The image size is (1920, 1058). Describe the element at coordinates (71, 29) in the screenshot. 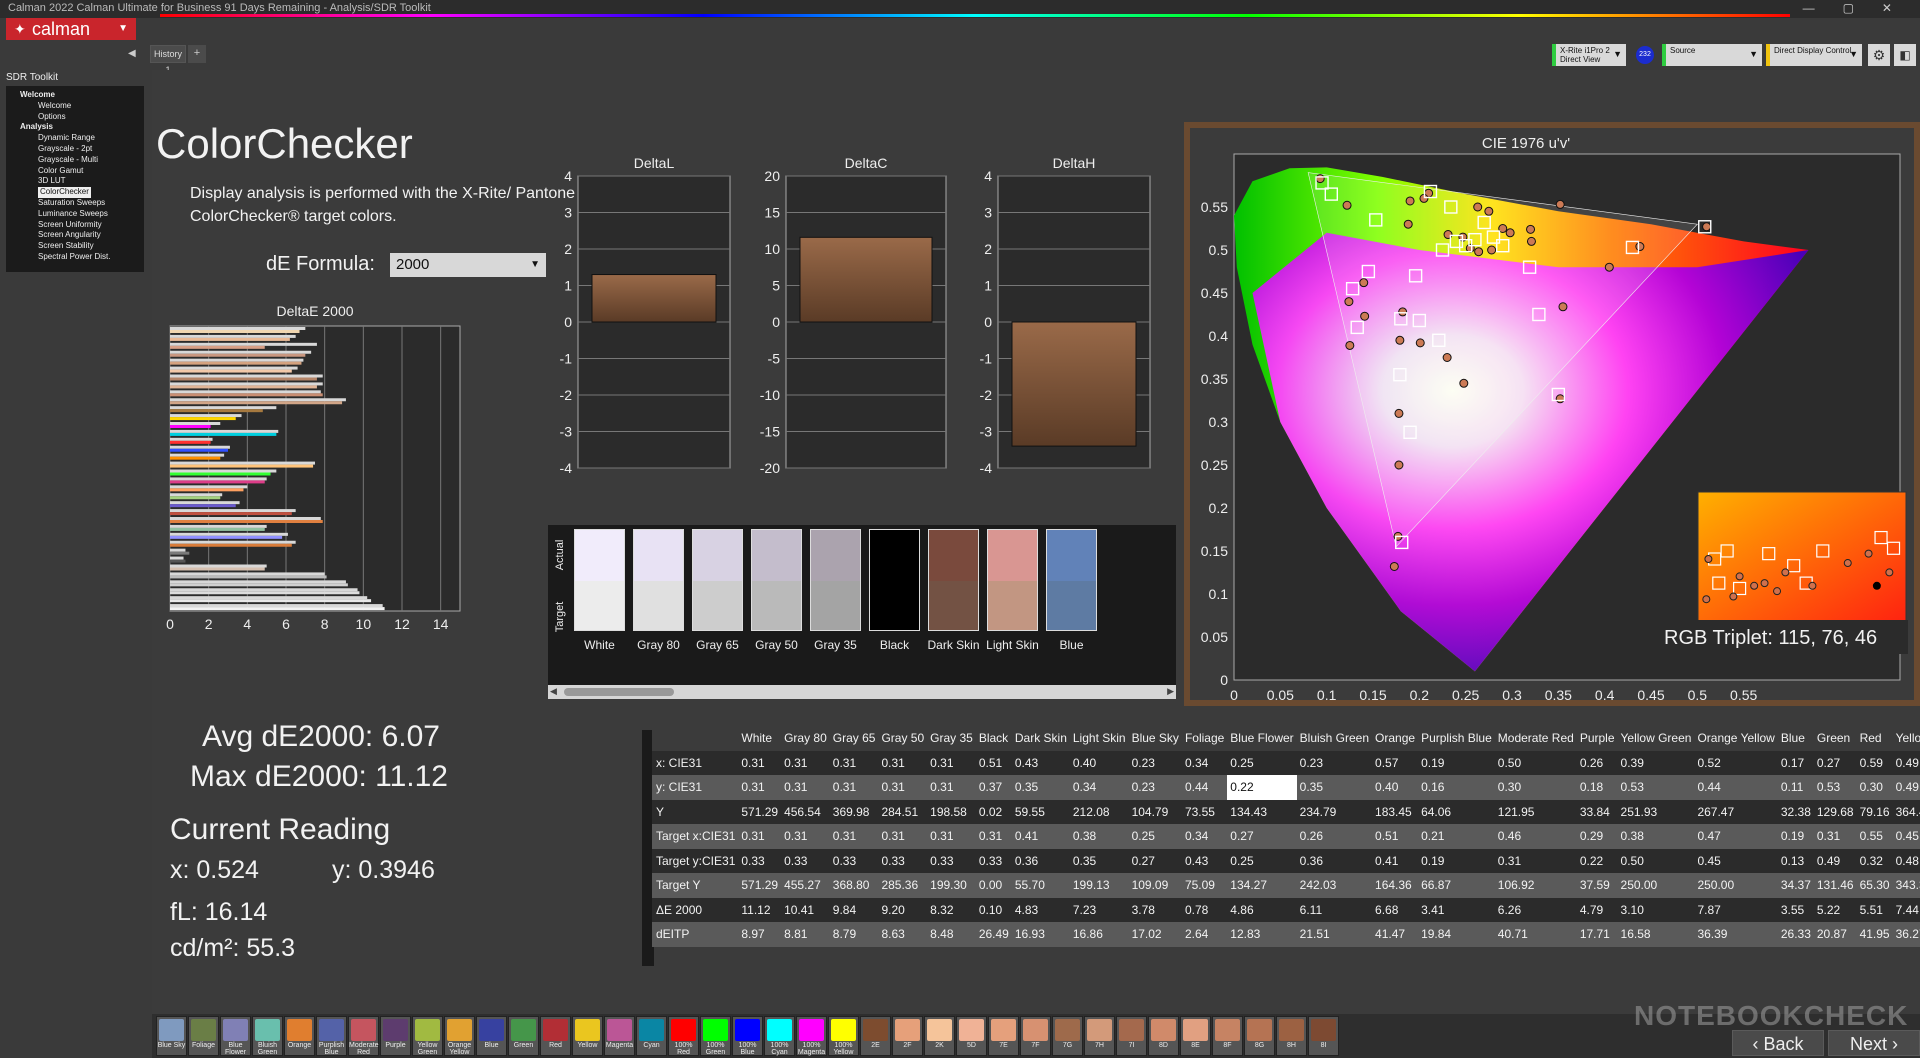

I see `calman-logo-button: calman ▼` at that location.